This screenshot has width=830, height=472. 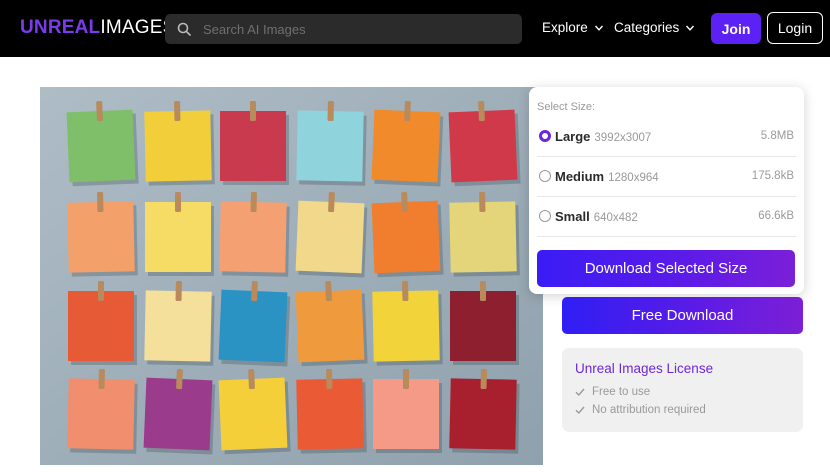 I want to click on nav-explore-label: Explore, so click(x=565, y=27).